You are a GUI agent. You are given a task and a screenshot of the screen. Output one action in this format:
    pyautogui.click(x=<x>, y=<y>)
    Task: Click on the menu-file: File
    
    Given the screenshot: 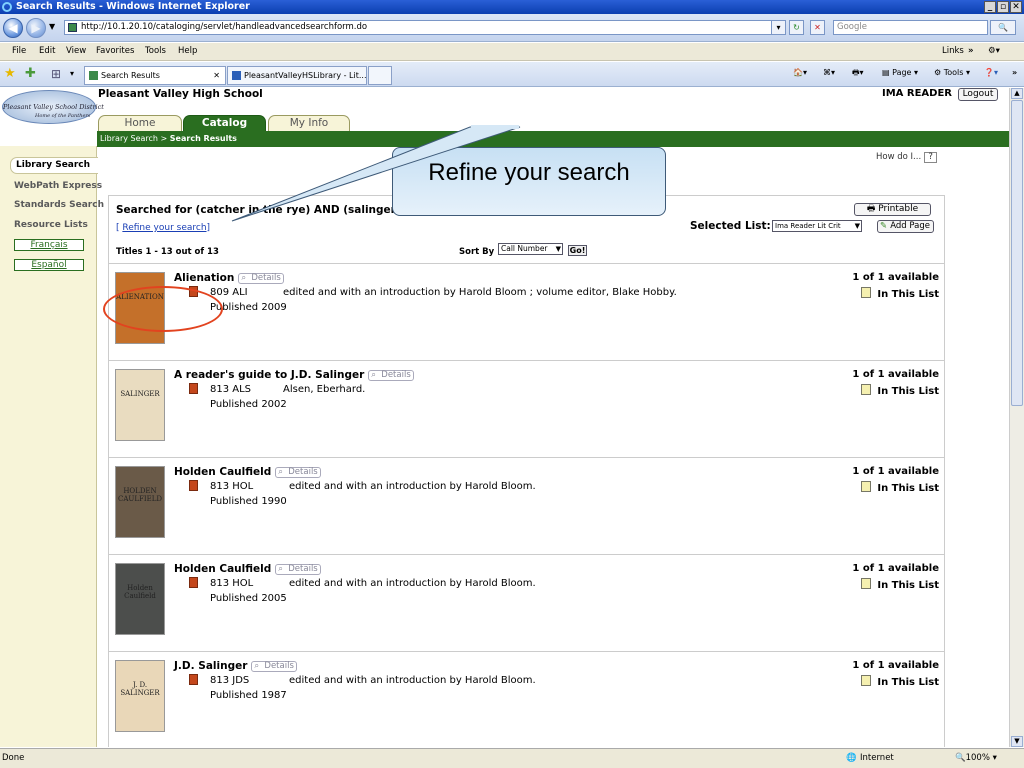 What is the action you would take?
    pyautogui.click(x=19, y=51)
    